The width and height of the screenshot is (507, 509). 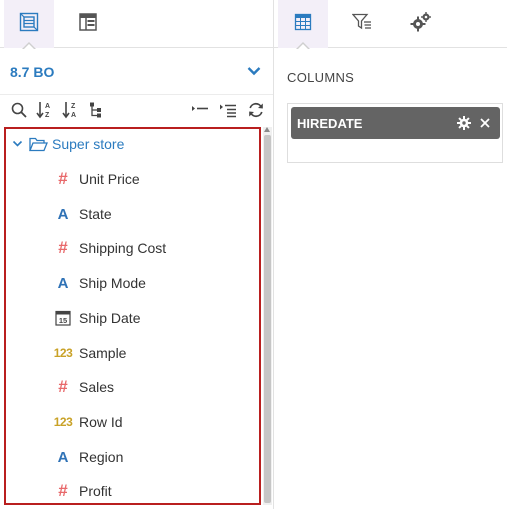 What do you see at coordinates (112, 283) in the screenshot?
I see `field-label: Ship Mode` at bounding box center [112, 283].